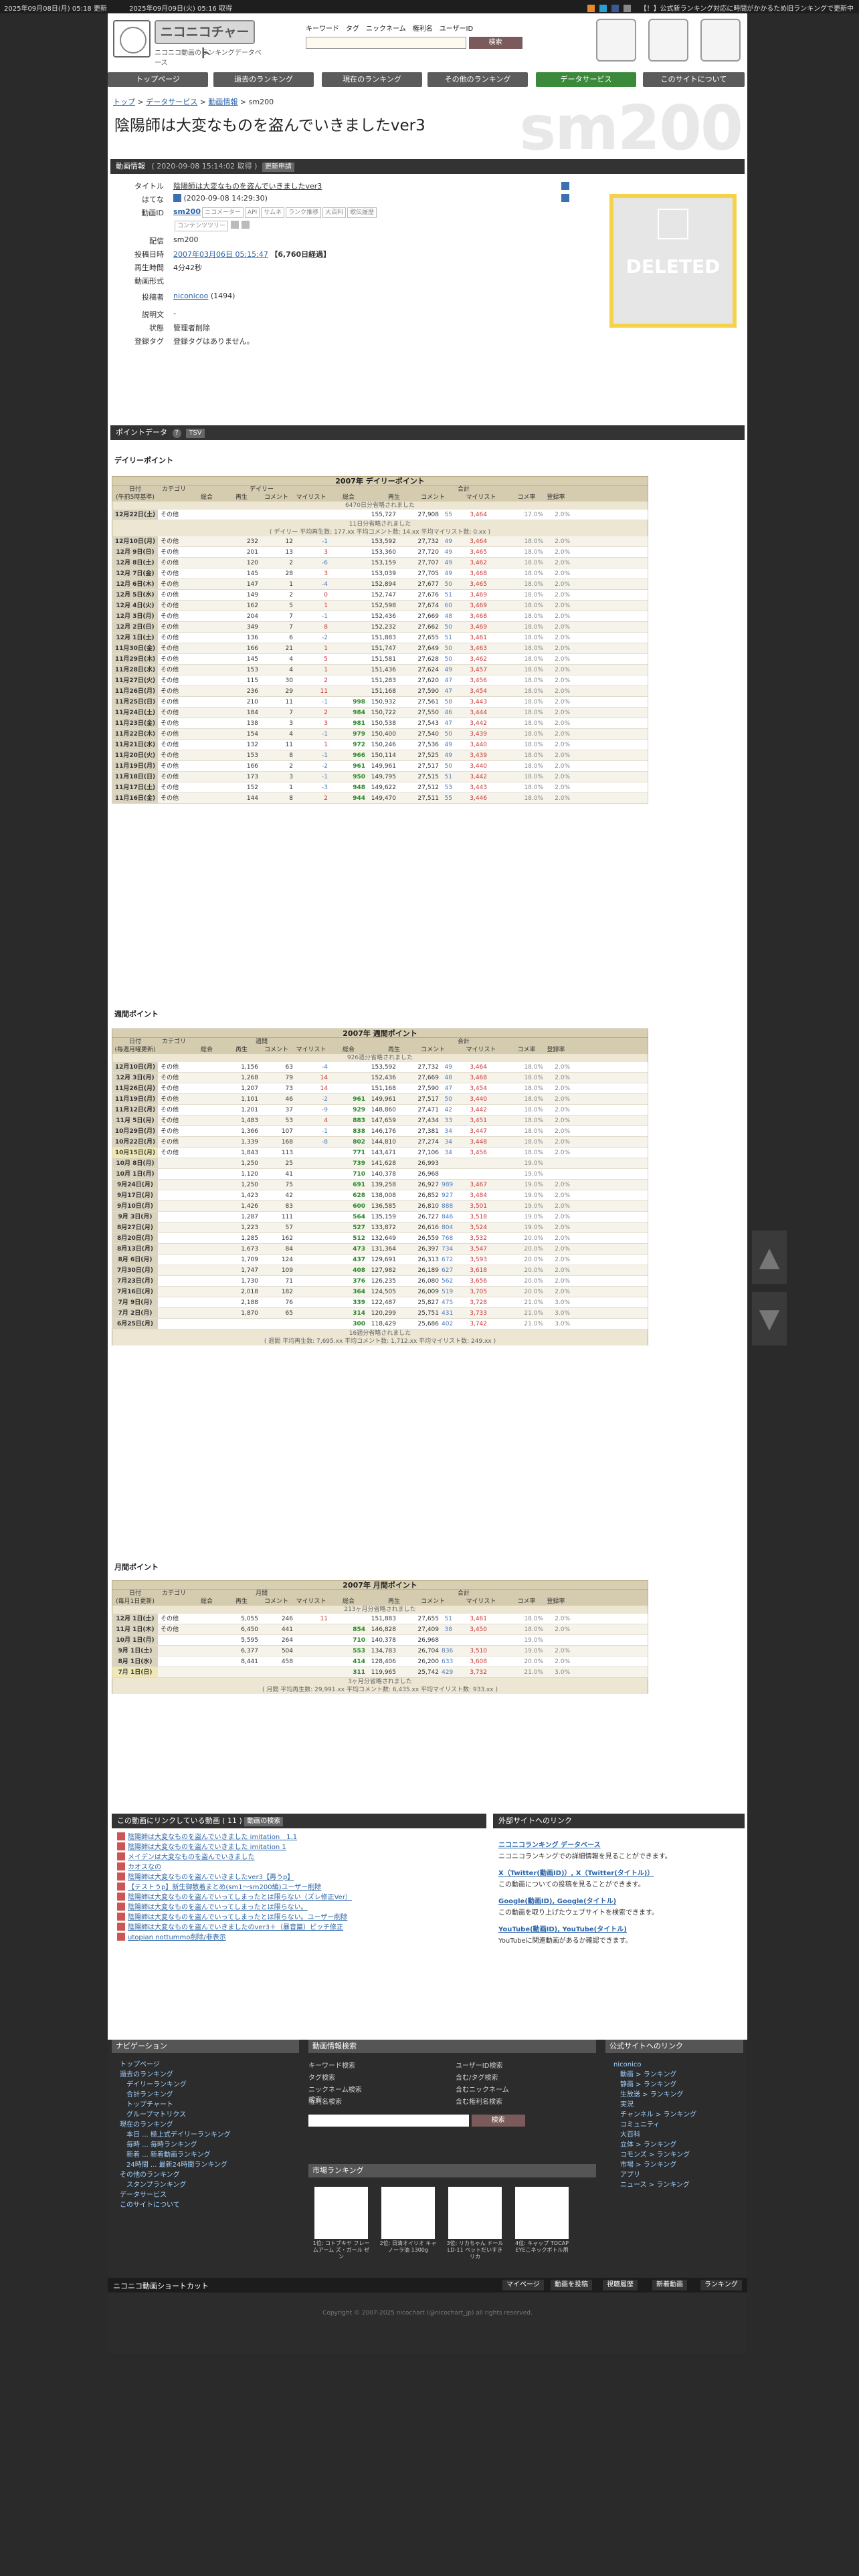 The height and width of the screenshot is (2576, 859). I want to click on video-search-button: 動画の検索, so click(264, 1821).